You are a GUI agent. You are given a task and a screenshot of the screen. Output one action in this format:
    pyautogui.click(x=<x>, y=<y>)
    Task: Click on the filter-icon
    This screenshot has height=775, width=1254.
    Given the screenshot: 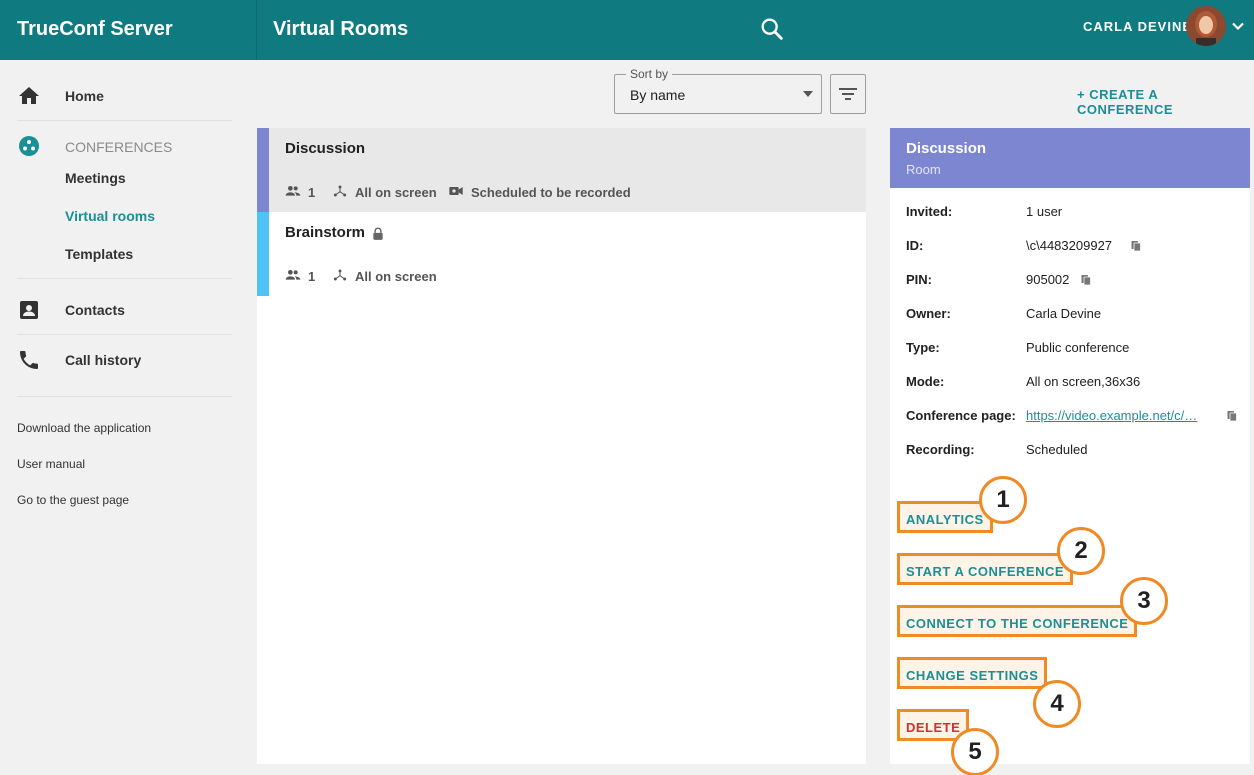 What is the action you would take?
    pyautogui.click(x=848, y=94)
    